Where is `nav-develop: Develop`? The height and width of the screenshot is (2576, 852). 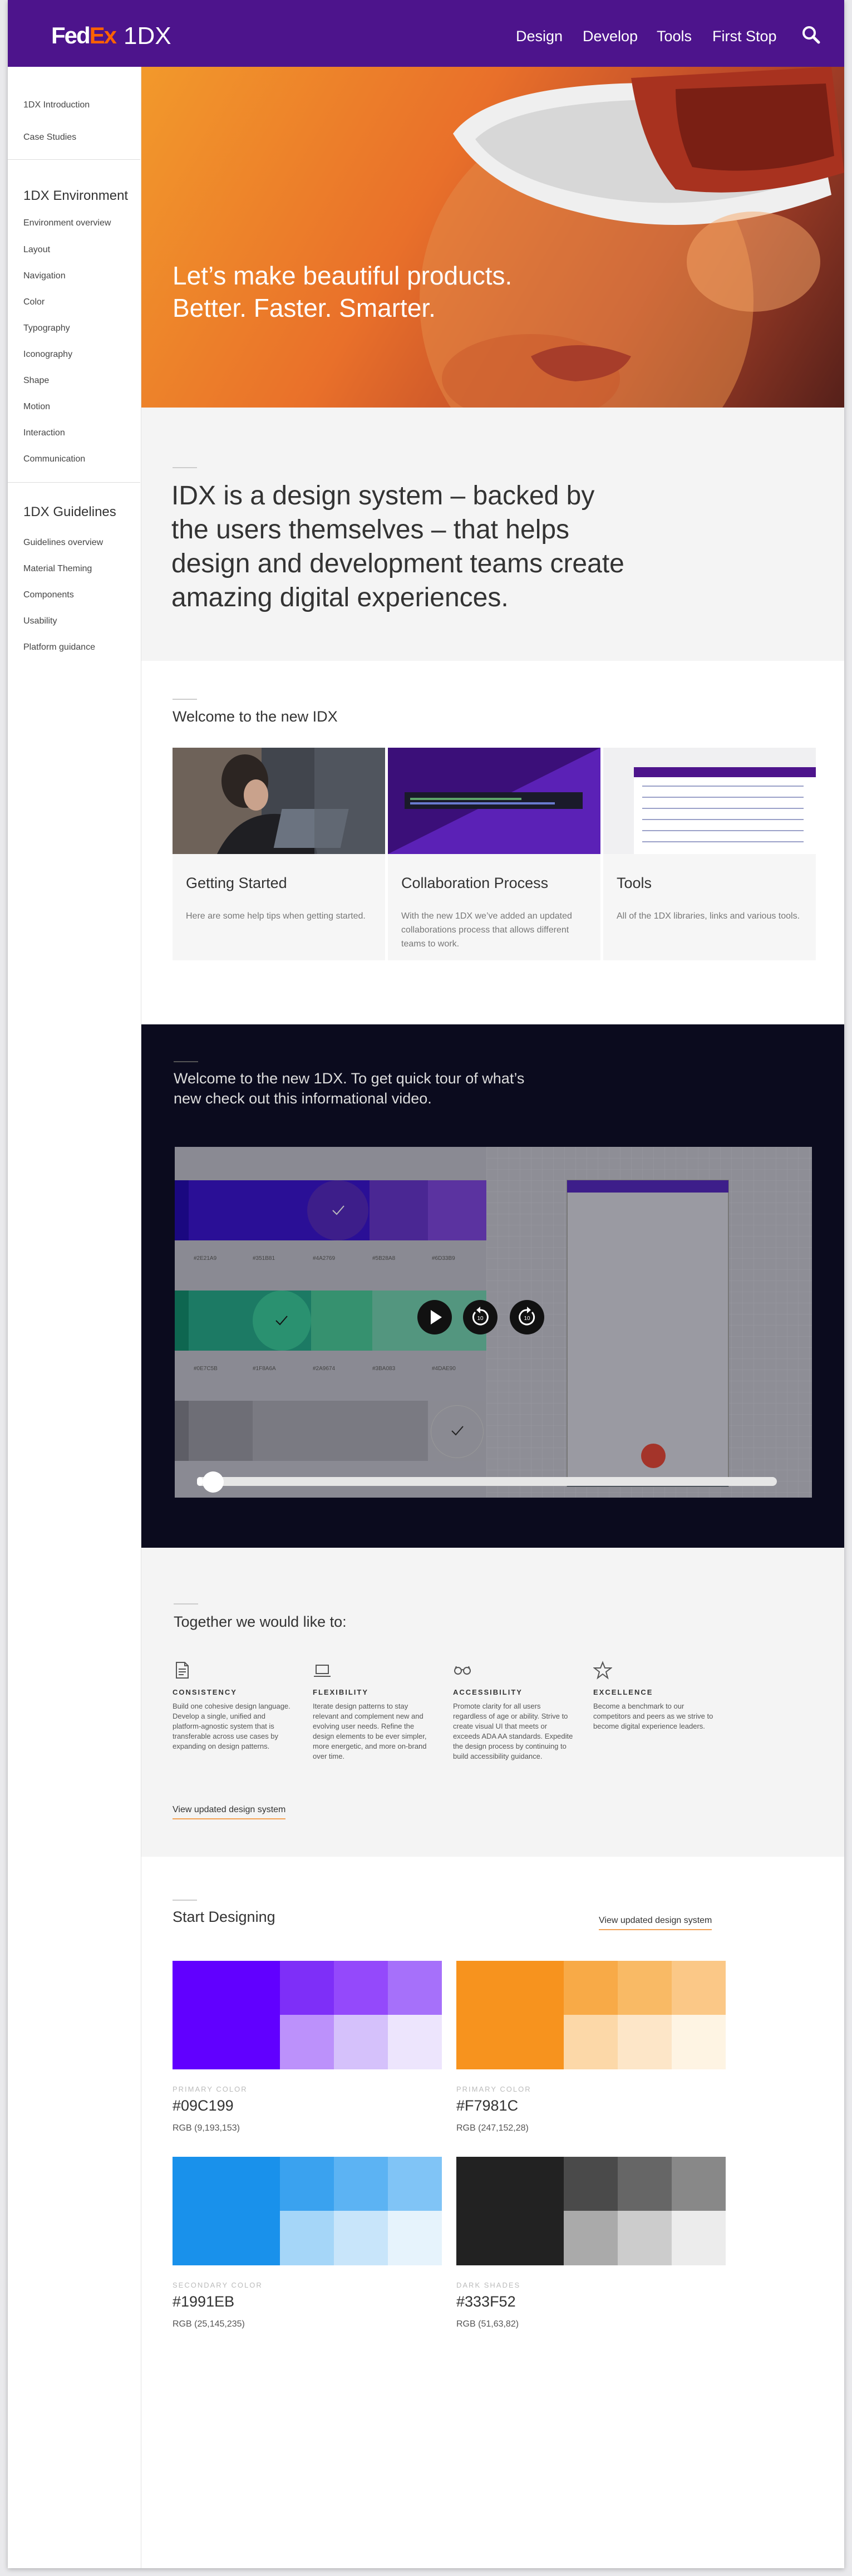 nav-develop: Develop is located at coordinates (610, 36).